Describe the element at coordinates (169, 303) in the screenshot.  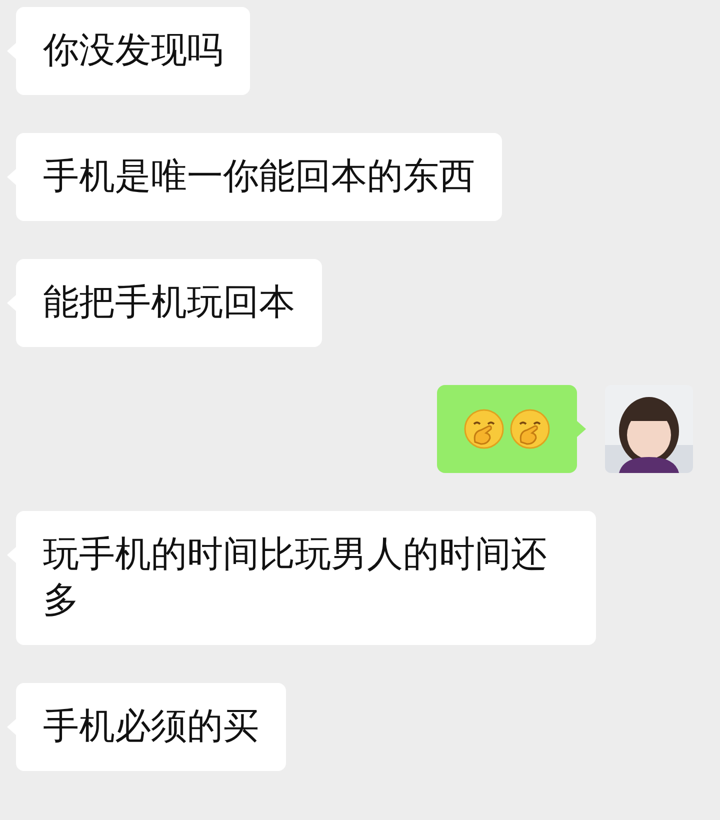
I see `message-bubble: 能把手机玩回本` at that location.